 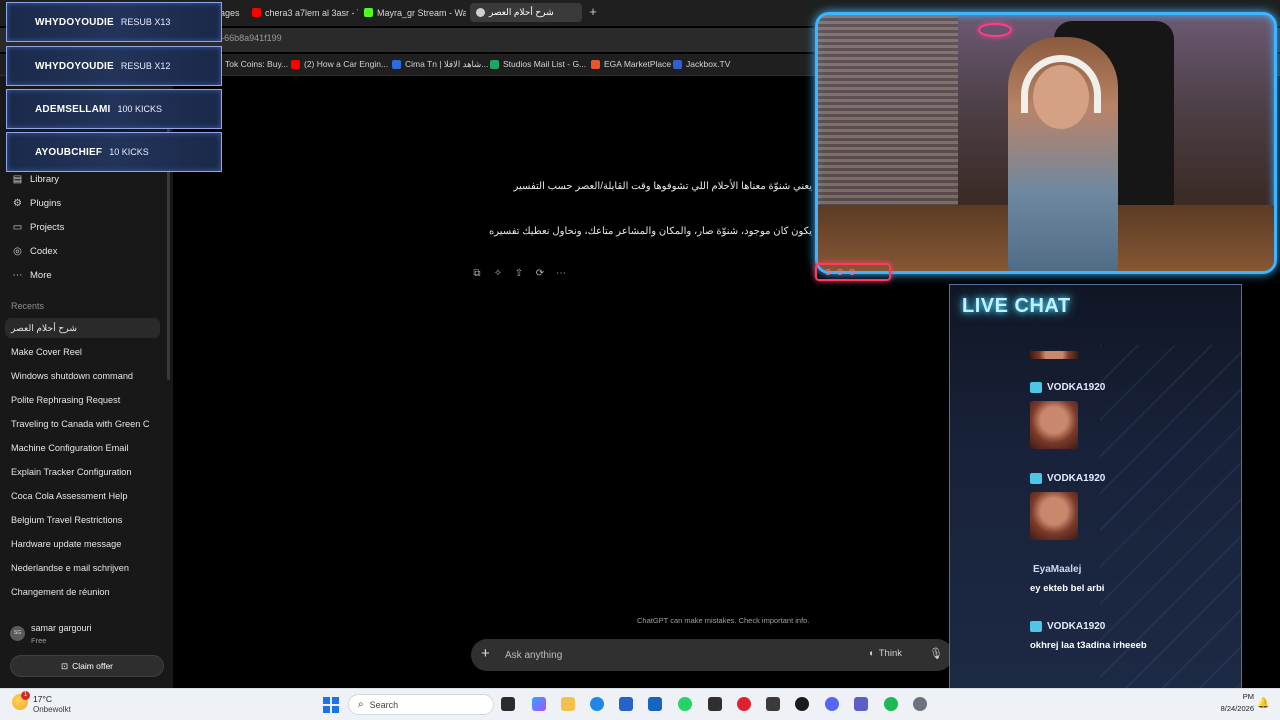 I want to click on recent-chat: Windows shutdown command, so click(x=83, y=376).